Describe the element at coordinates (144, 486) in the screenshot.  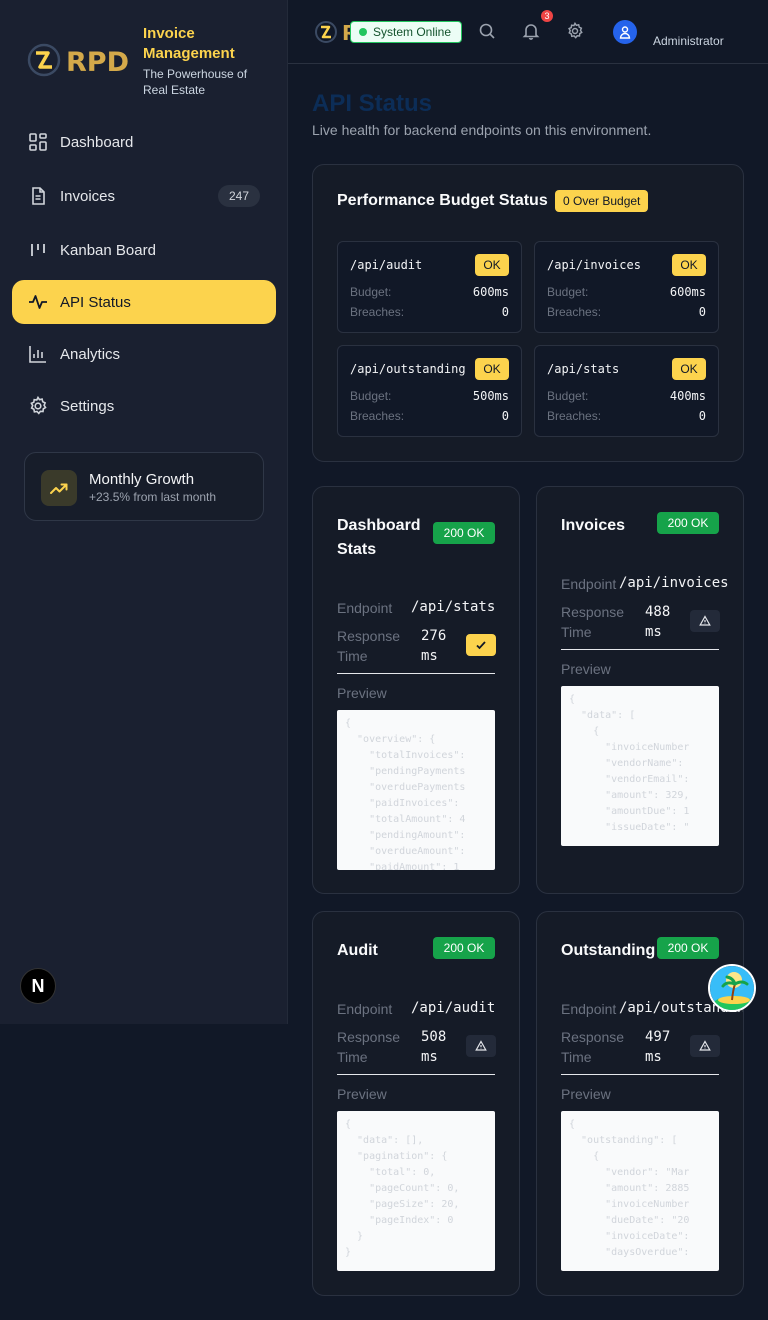
I see `monthly-growth-card: Monthly Growth +23.5% from last month` at that location.